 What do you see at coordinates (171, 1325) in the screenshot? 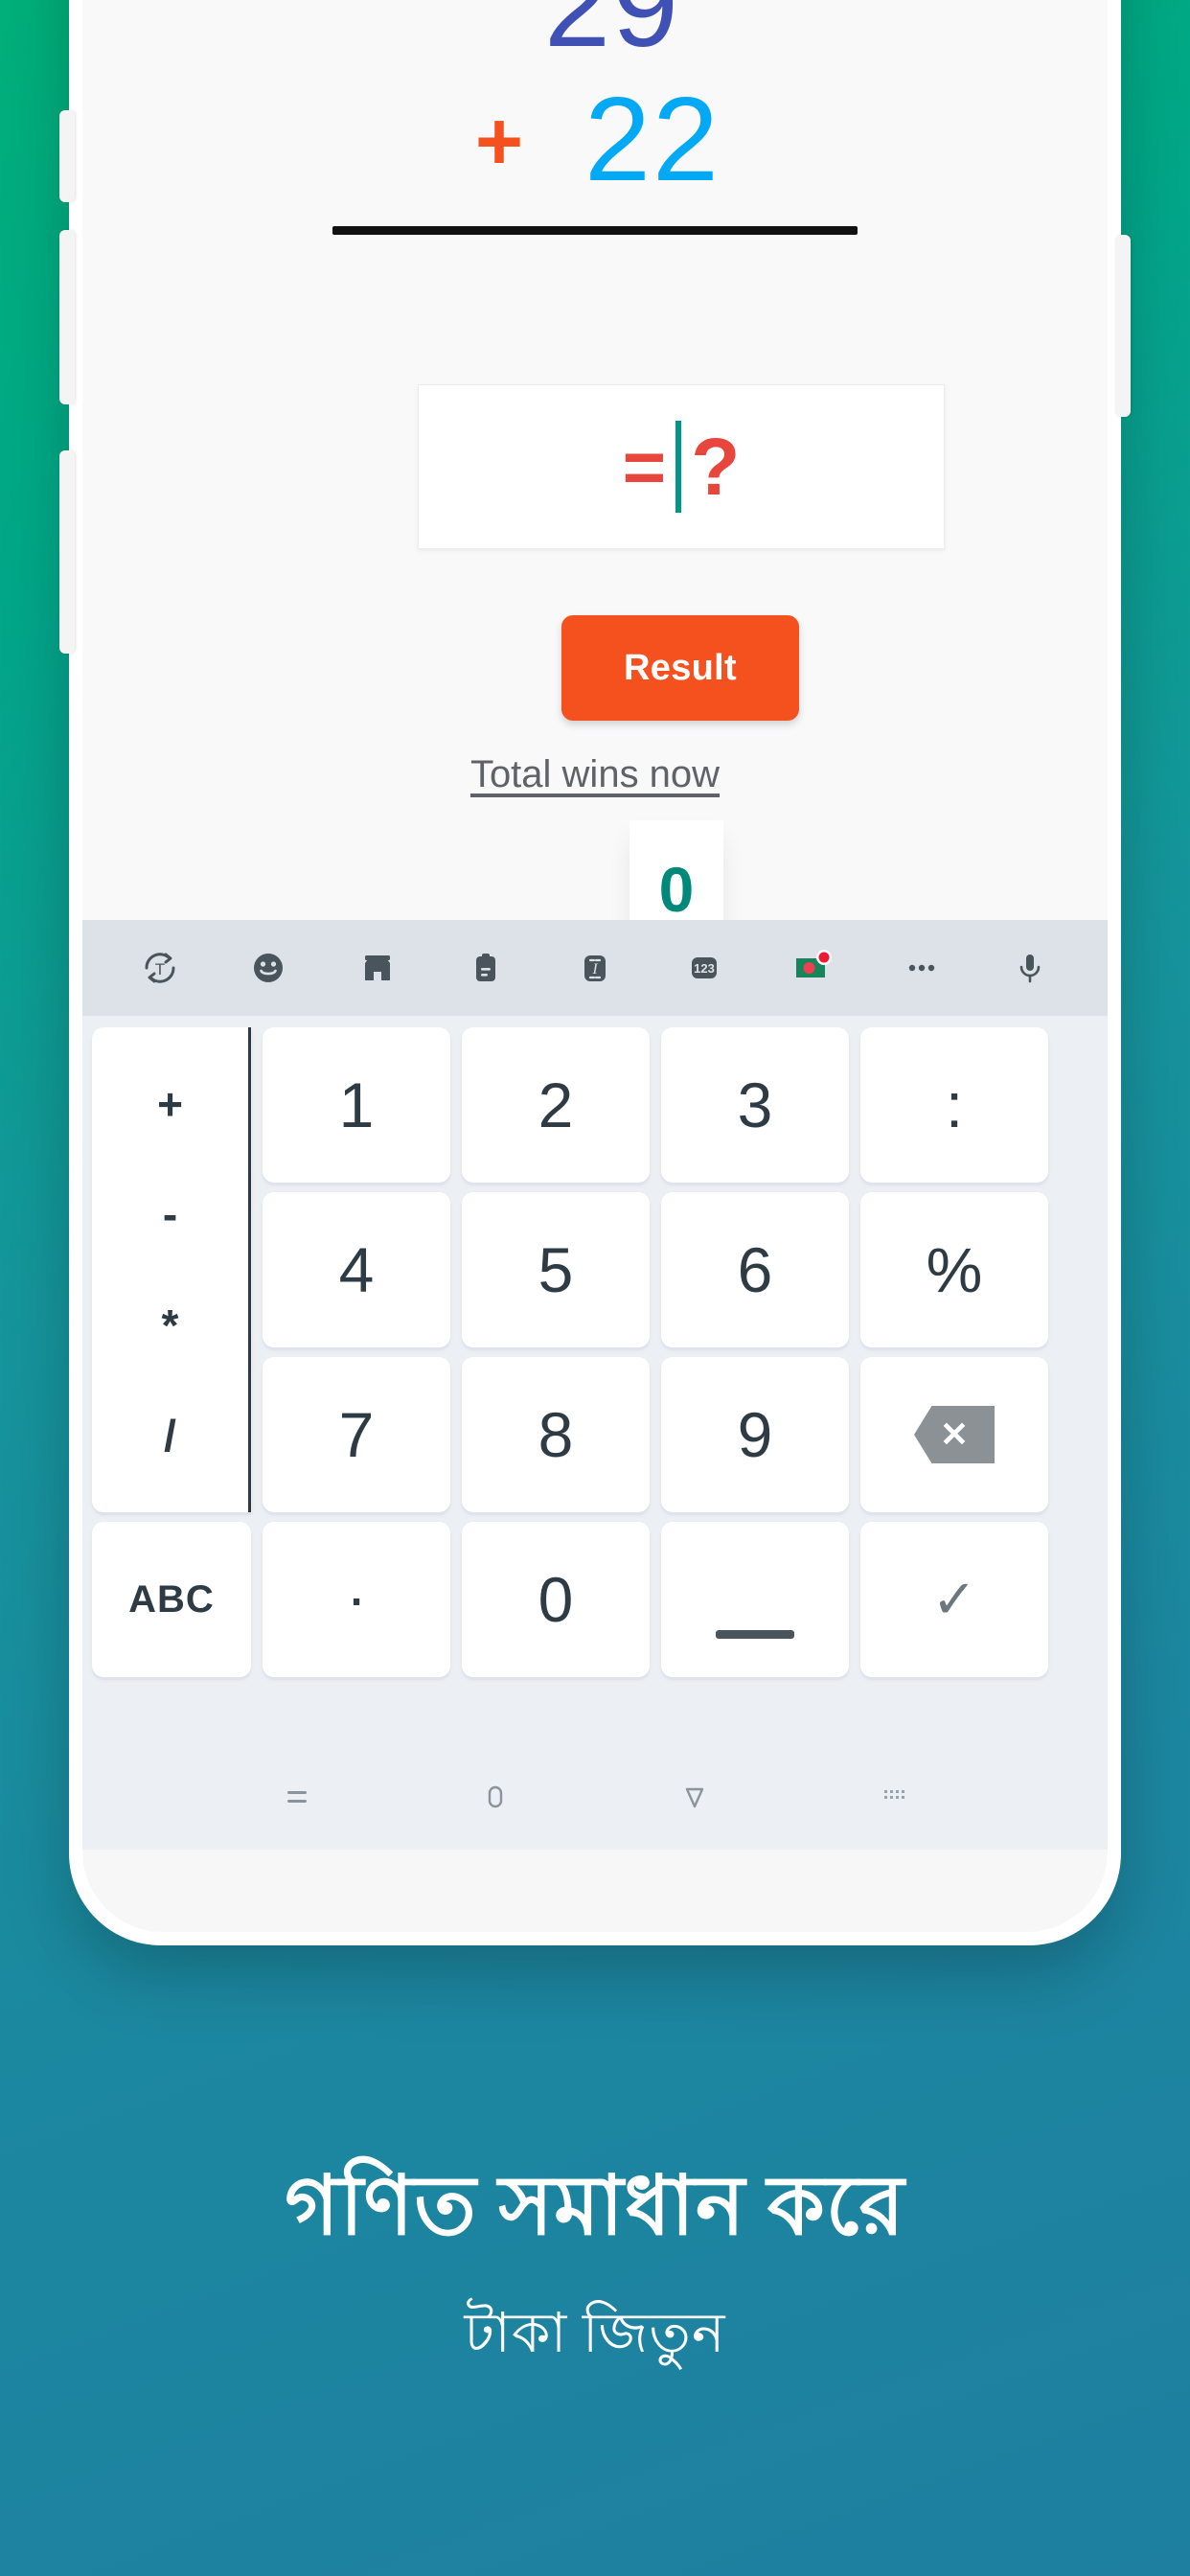
I see `key-multiply: *` at bounding box center [171, 1325].